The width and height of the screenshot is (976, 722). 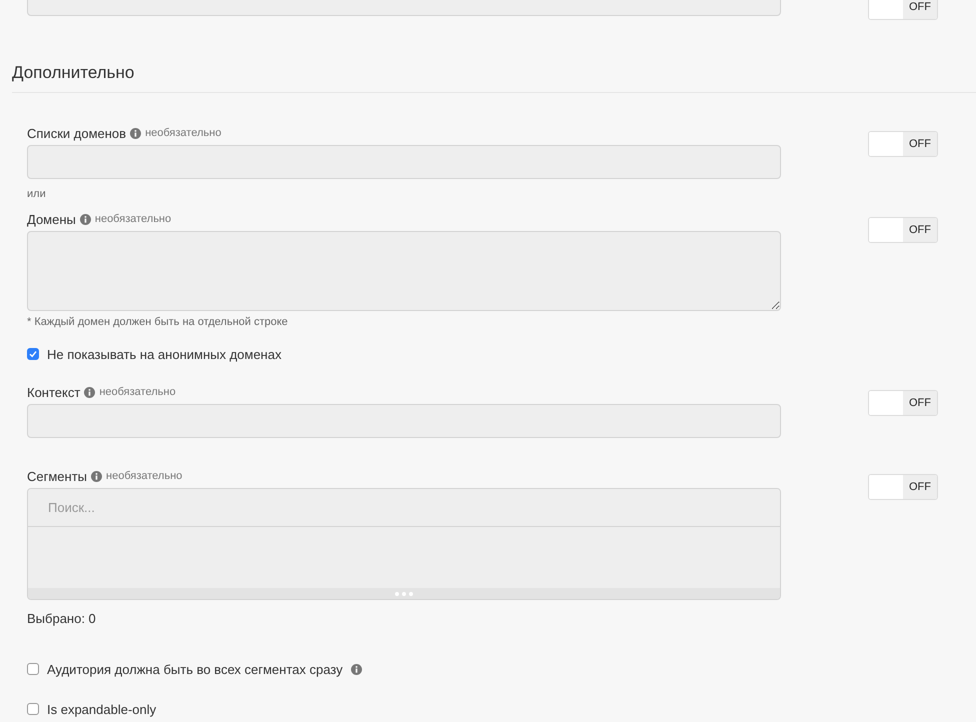 What do you see at coordinates (404, 271) in the screenshot?
I see `textarea-field` at bounding box center [404, 271].